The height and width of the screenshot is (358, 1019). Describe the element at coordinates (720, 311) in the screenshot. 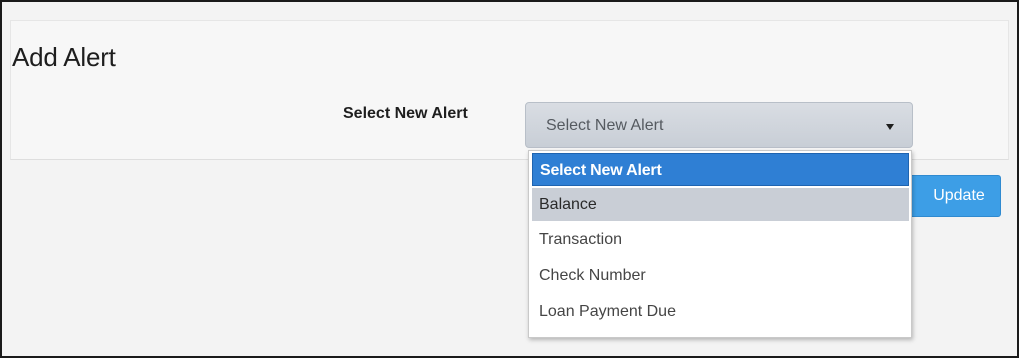

I see `option-loan-payment-due: Loan Payment Due` at that location.